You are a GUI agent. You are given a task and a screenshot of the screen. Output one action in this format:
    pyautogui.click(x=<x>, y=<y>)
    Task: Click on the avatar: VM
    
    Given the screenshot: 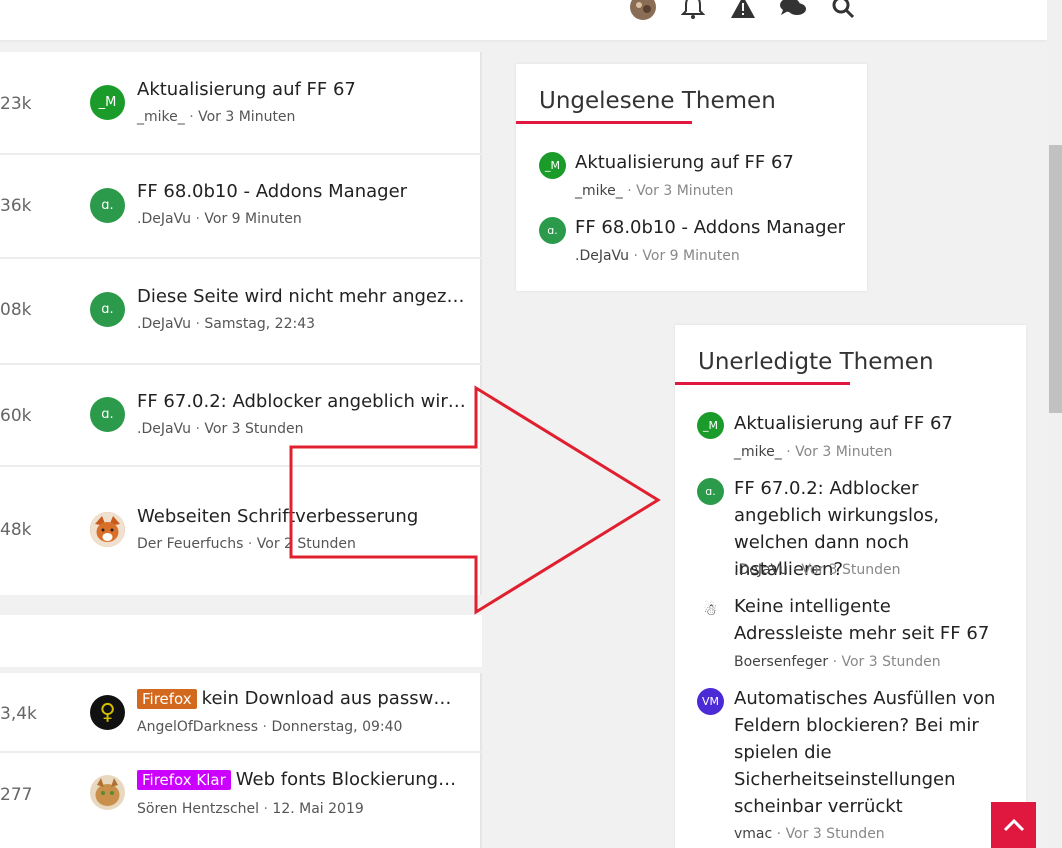 What is the action you would take?
    pyautogui.click(x=710, y=701)
    